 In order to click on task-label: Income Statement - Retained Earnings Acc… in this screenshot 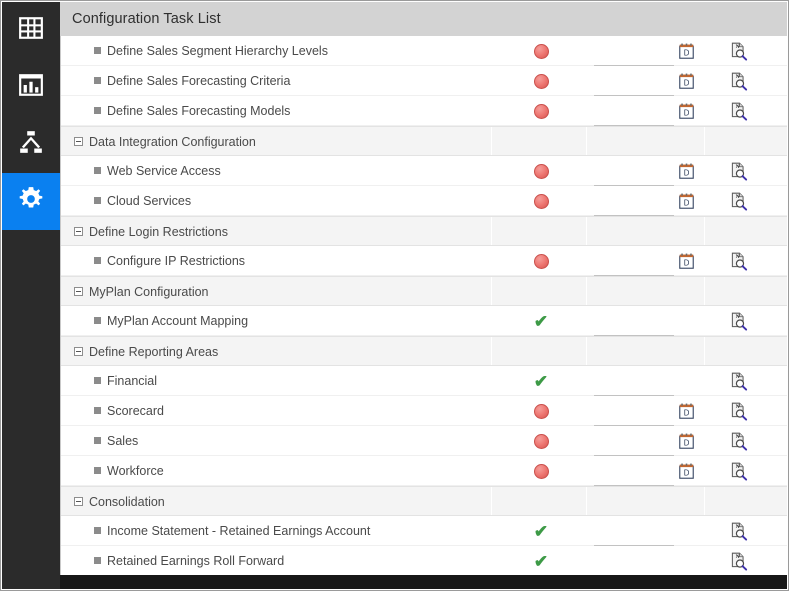, I will do `click(239, 531)`.